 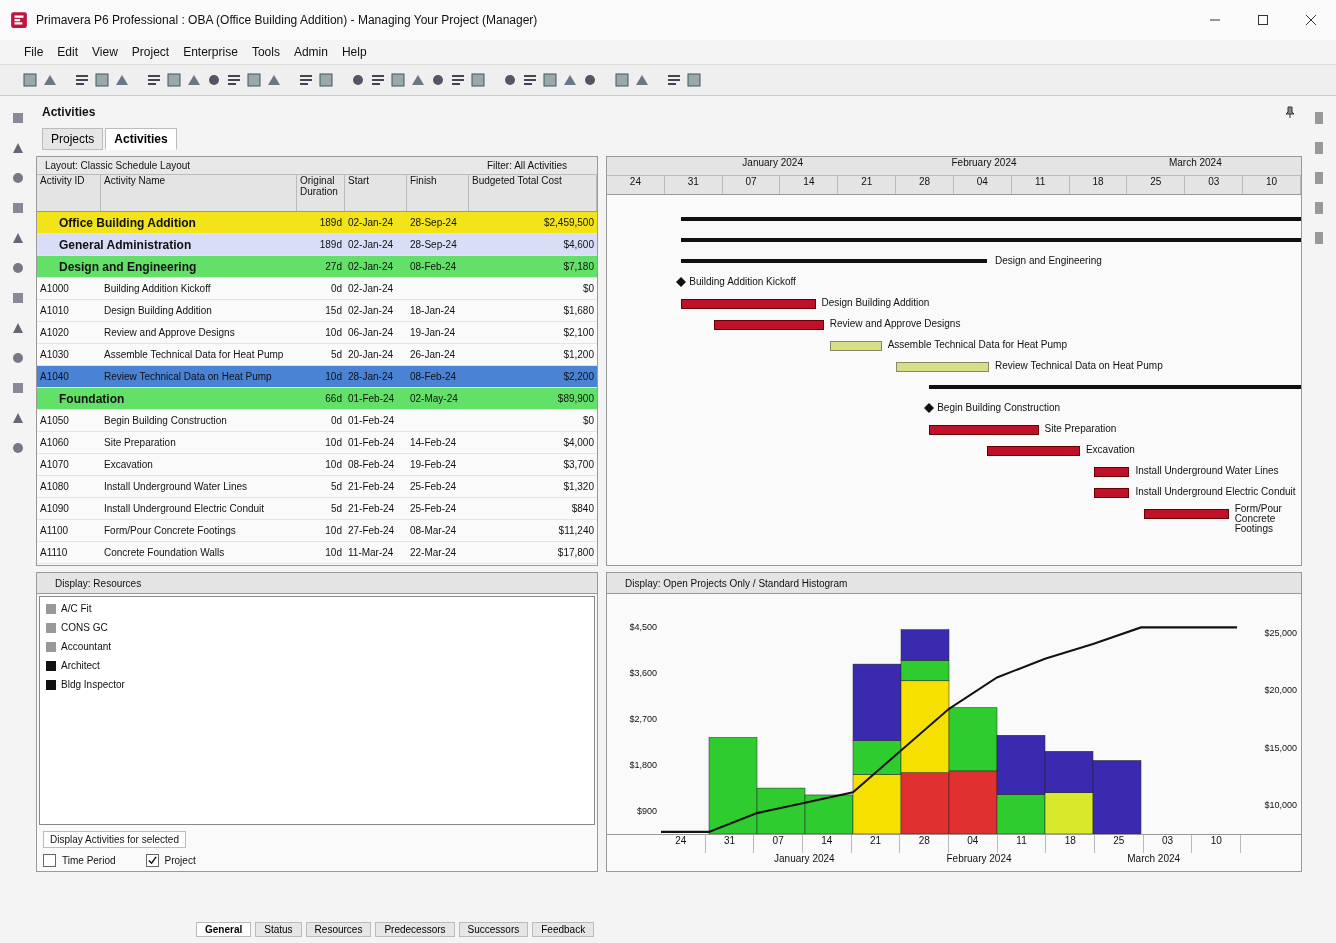 What do you see at coordinates (317, 443) in the screenshot?
I see `table-row: A1060 Site Preparation 10d 01-Feb-24 14-Feb-24 $4,000` at bounding box center [317, 443].